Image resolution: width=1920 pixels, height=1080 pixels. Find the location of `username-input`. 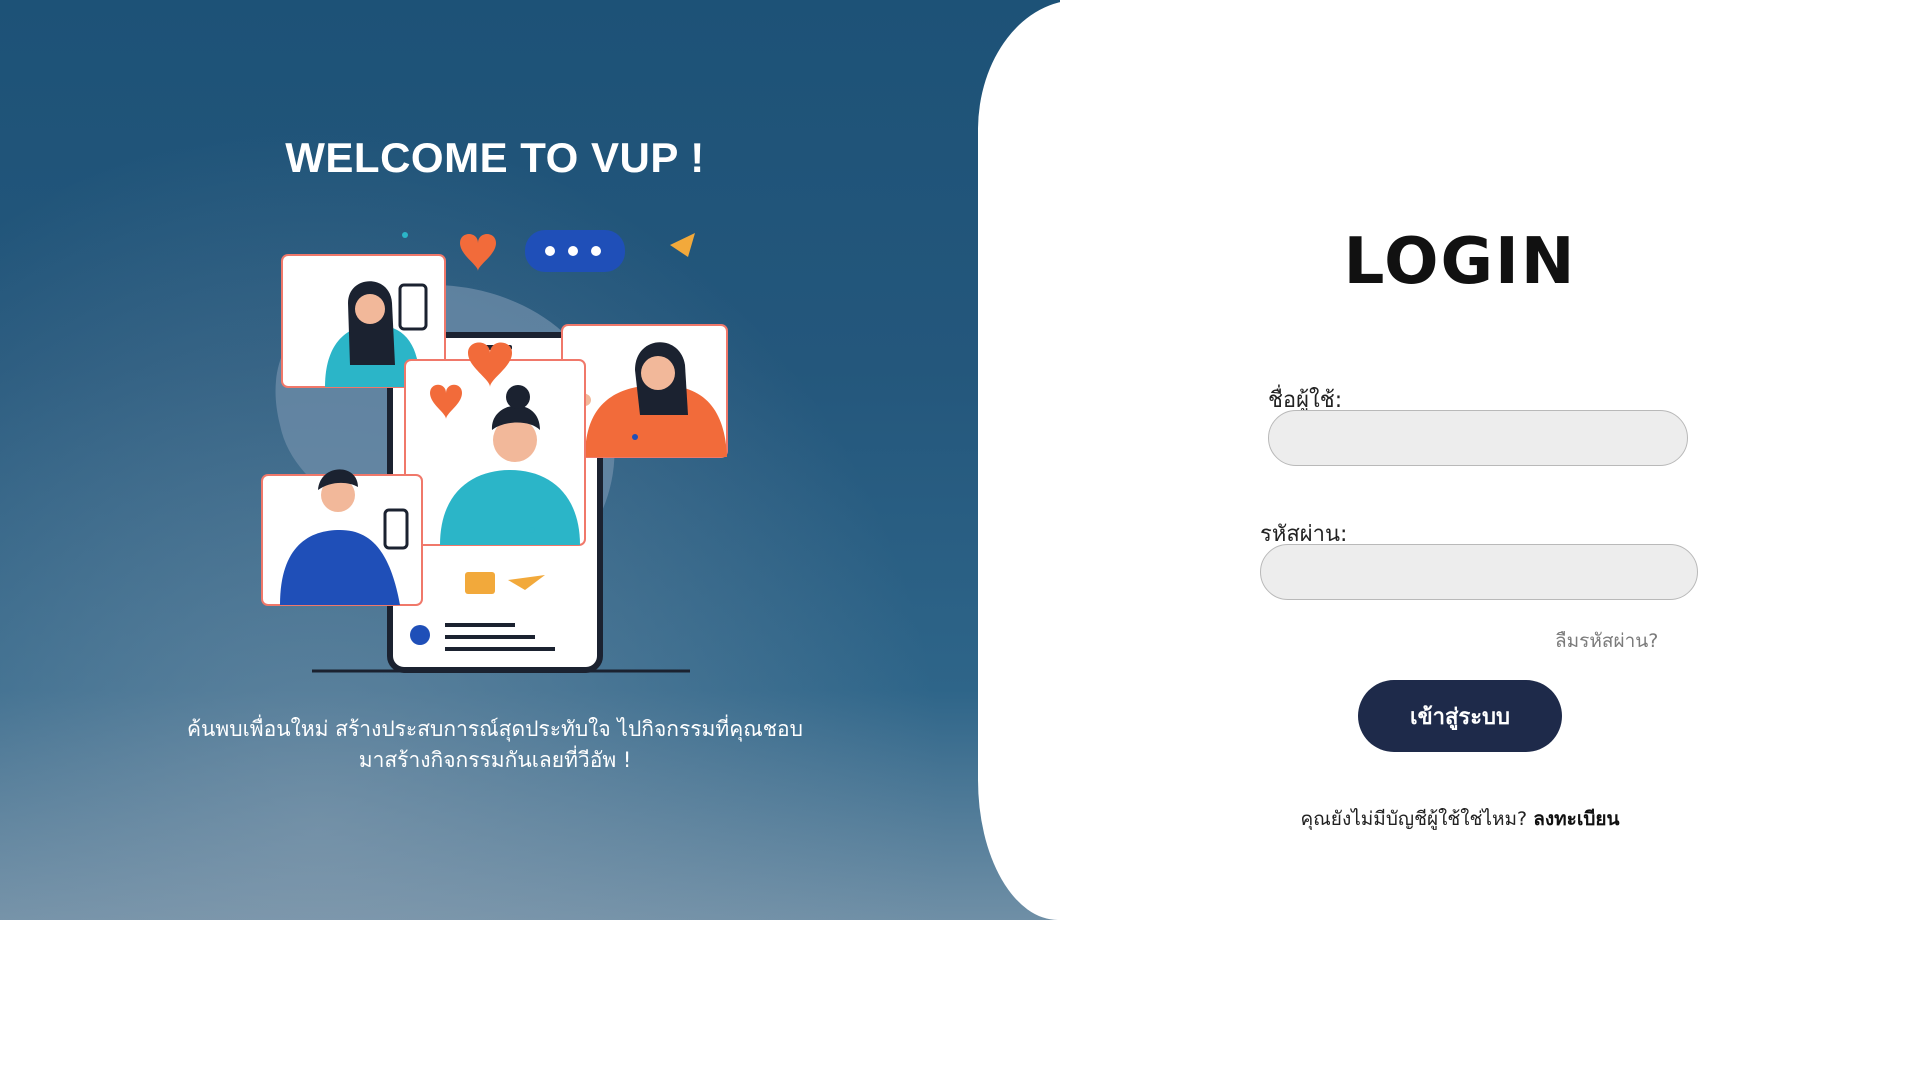

username-input is located at coordinates (1478, 438).